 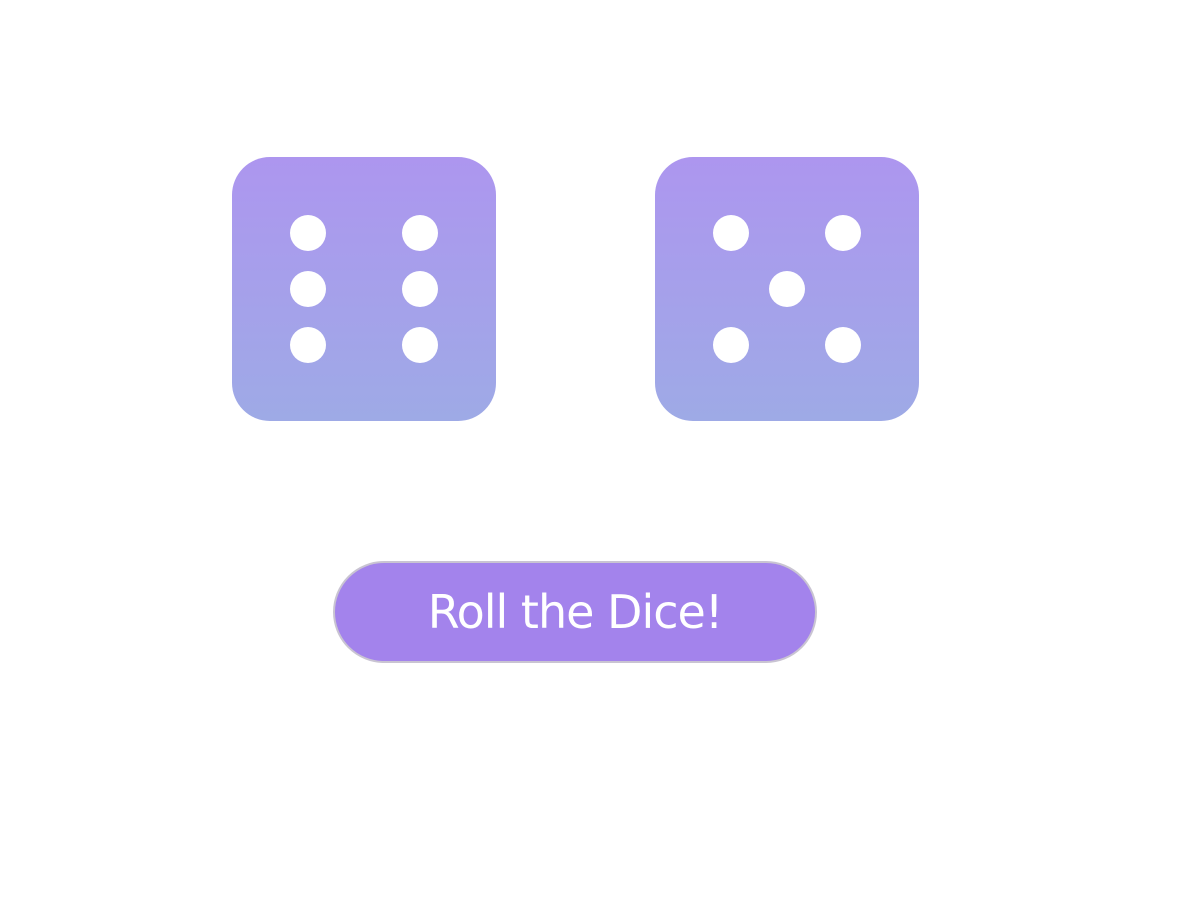 I want to click on die-right, so click(x=787, y=289).